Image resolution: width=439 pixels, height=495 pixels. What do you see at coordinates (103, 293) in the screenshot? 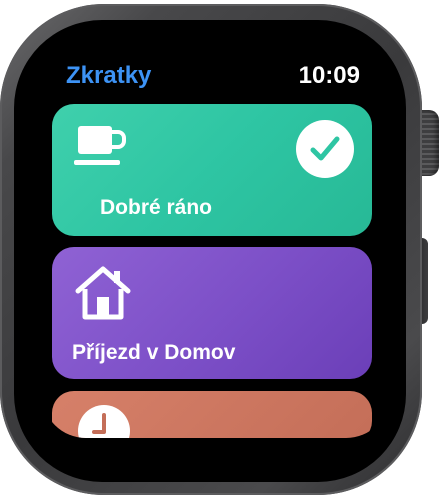
I see `home-icon` at bounding box center [103, 293].